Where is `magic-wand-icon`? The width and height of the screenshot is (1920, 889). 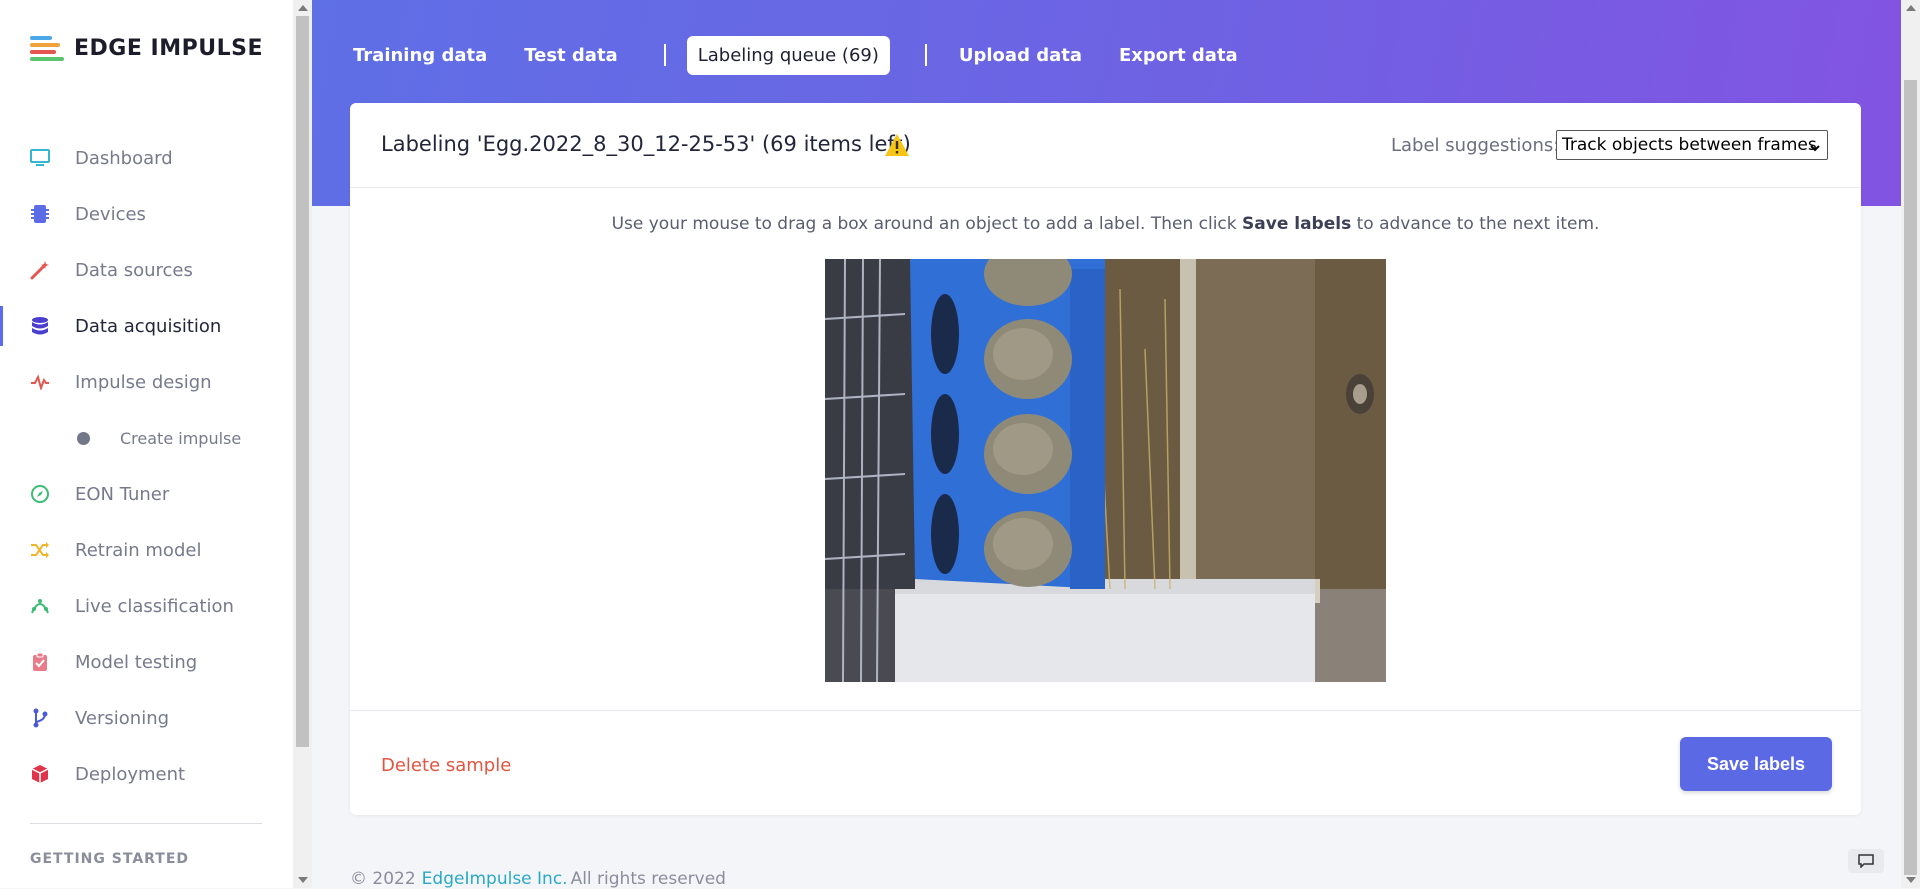
magic-wand-icon is located at coordinates (40, 270).